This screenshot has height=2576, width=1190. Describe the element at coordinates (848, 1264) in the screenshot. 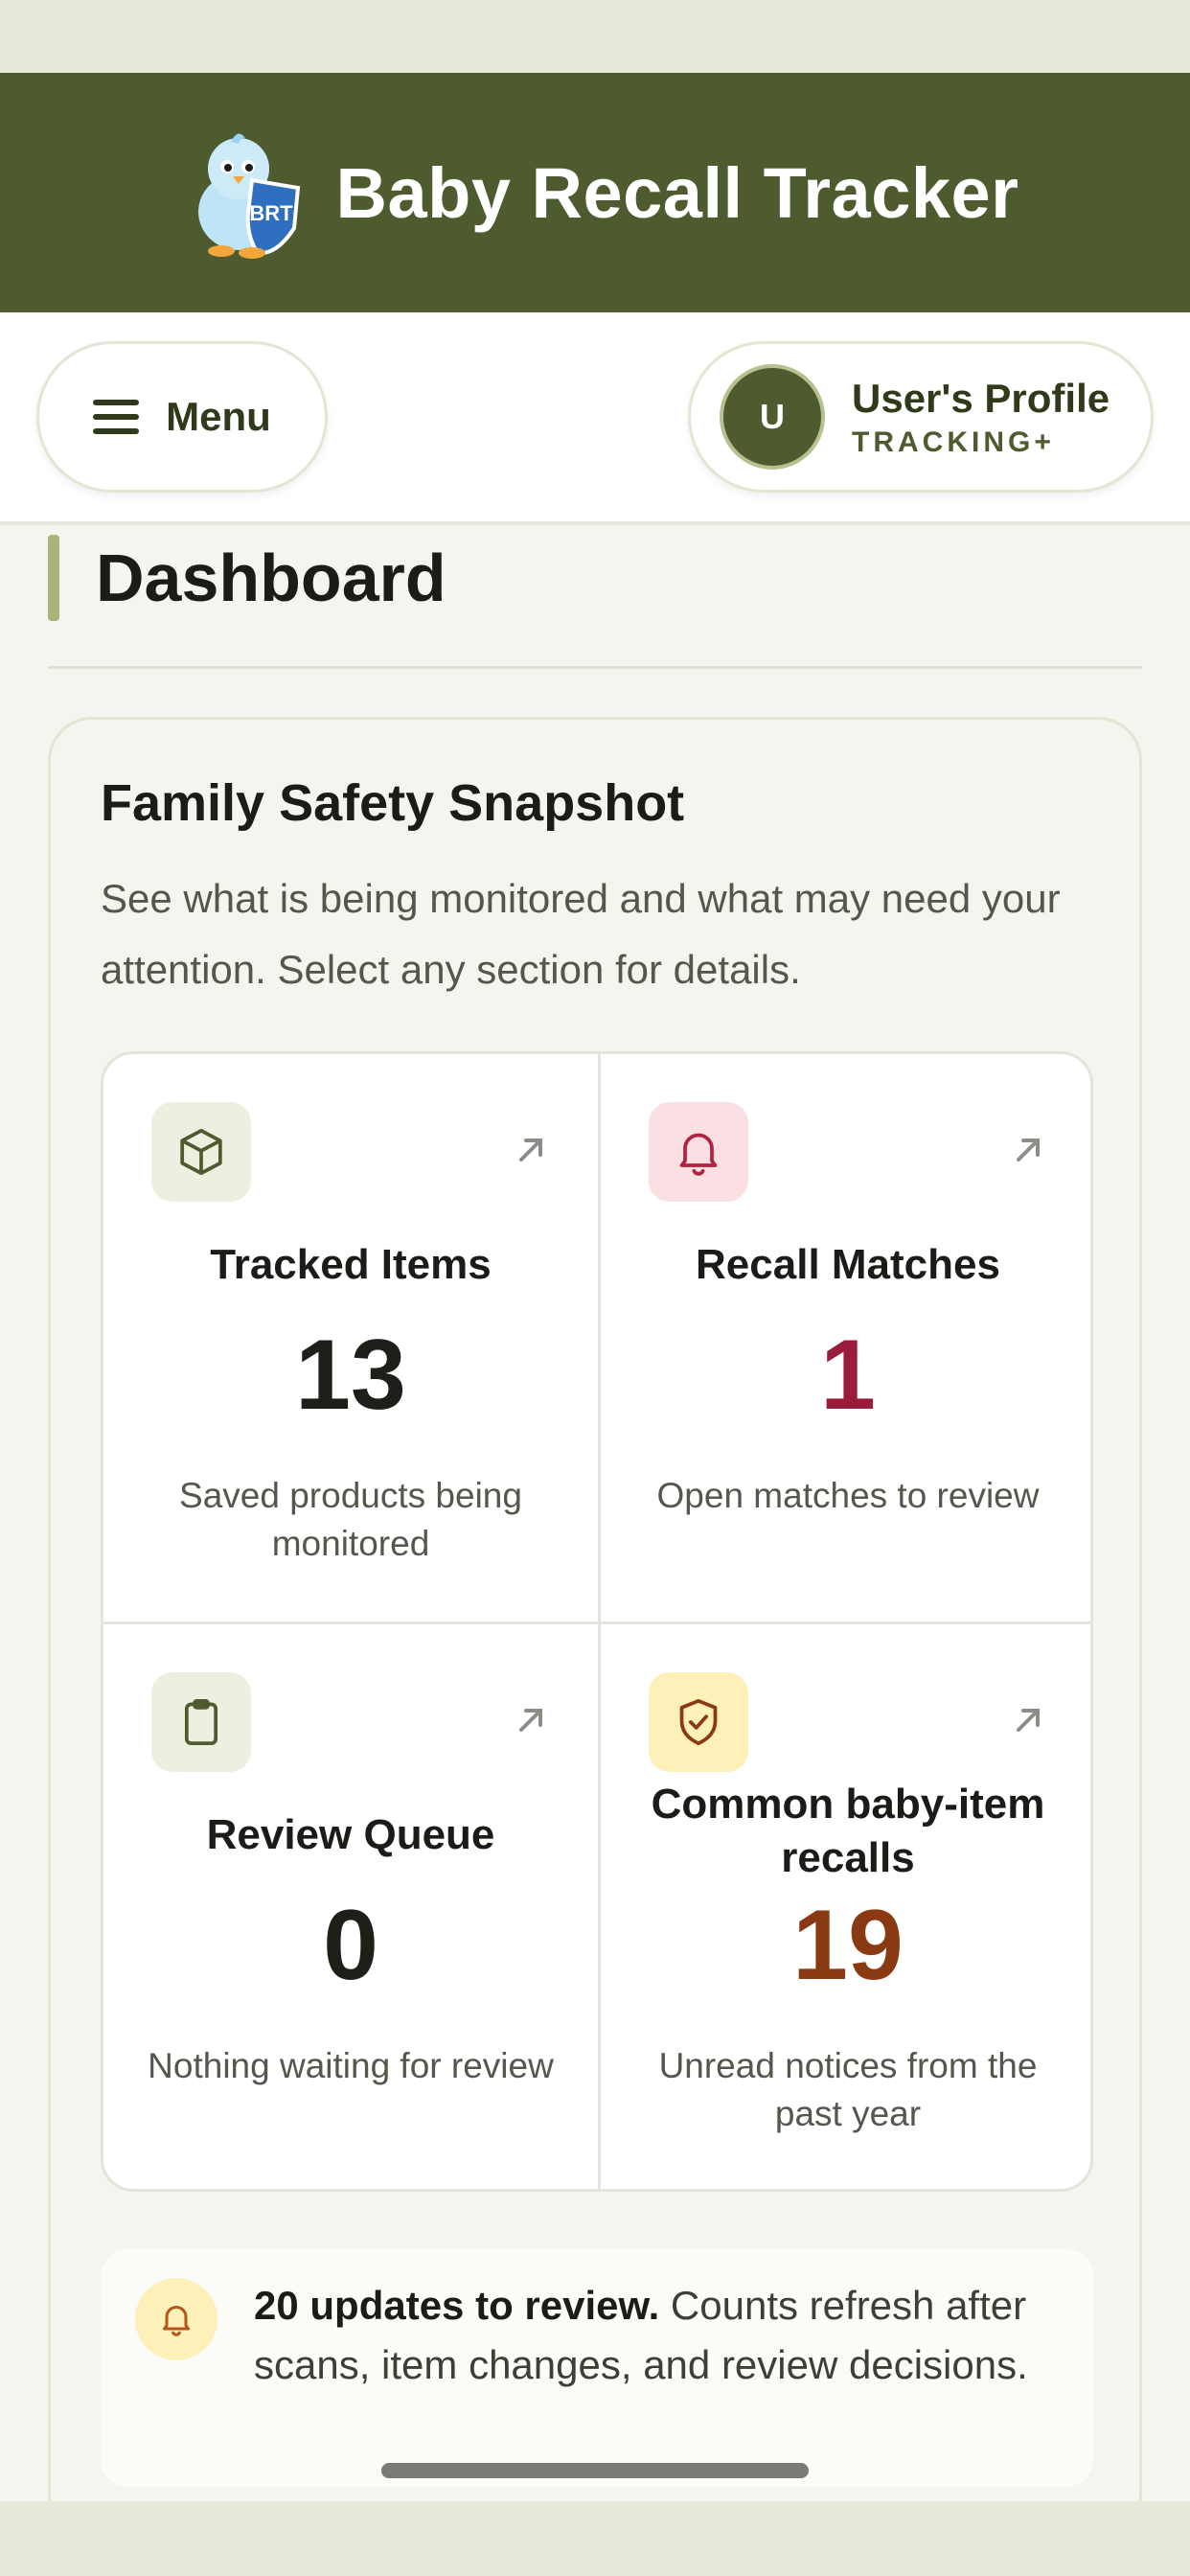

I see `tile-label: Recall Matches` at that location.